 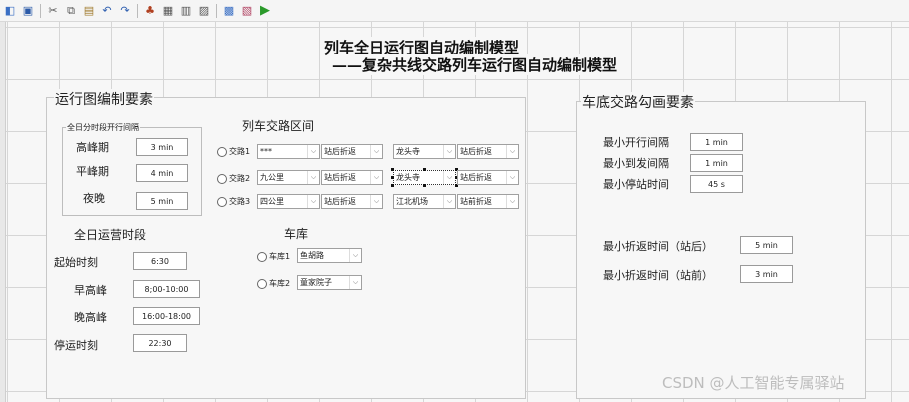 I want to click on route3-start-select: 四公里 ⌵, so click(x=288, y=201).